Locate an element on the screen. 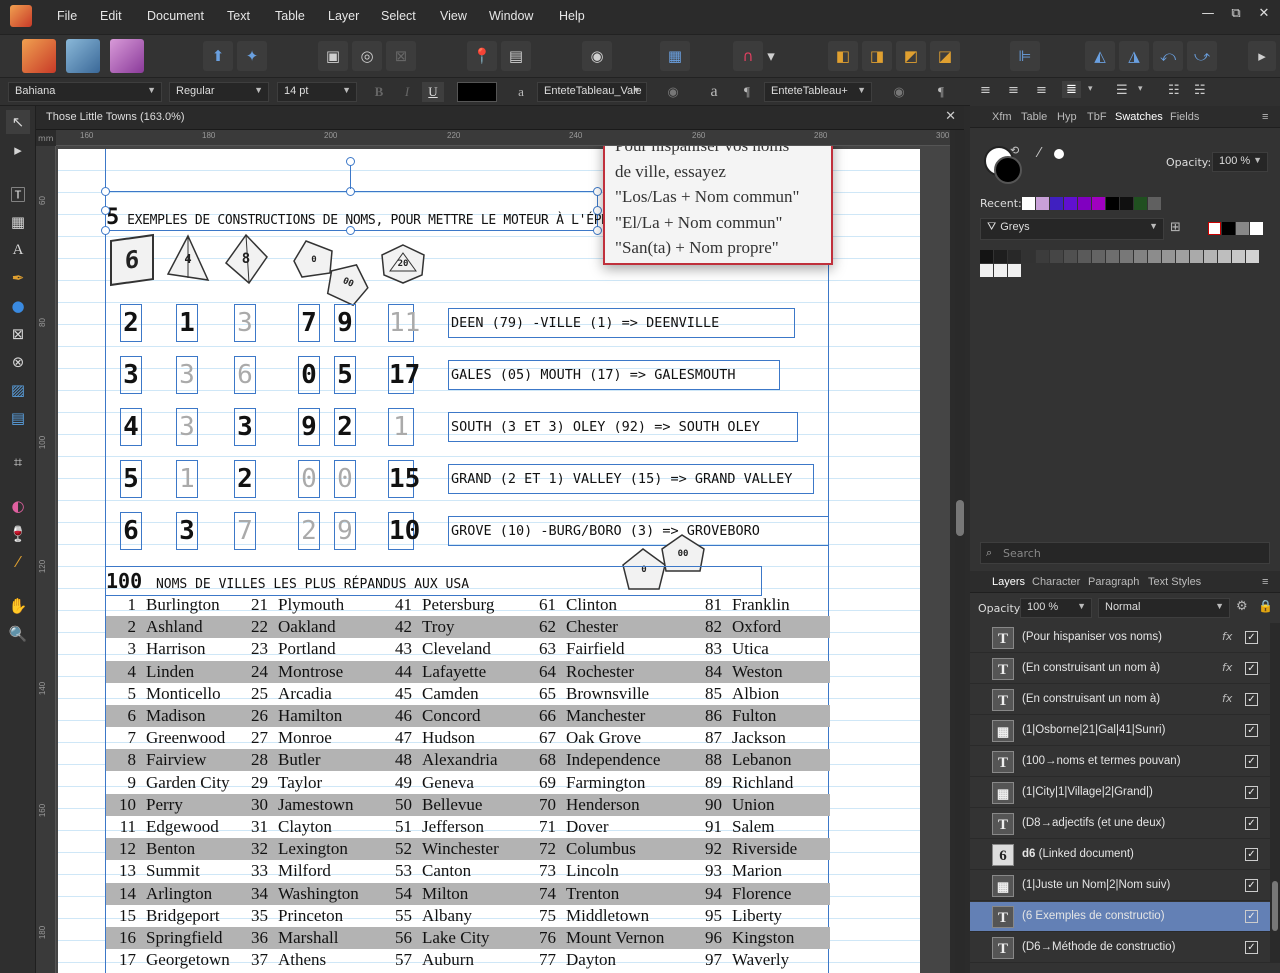 Image resolution: width=1280 pixels, height=973 pixels. move-tool-icon: ↖ is located at coordinates (18, 122).